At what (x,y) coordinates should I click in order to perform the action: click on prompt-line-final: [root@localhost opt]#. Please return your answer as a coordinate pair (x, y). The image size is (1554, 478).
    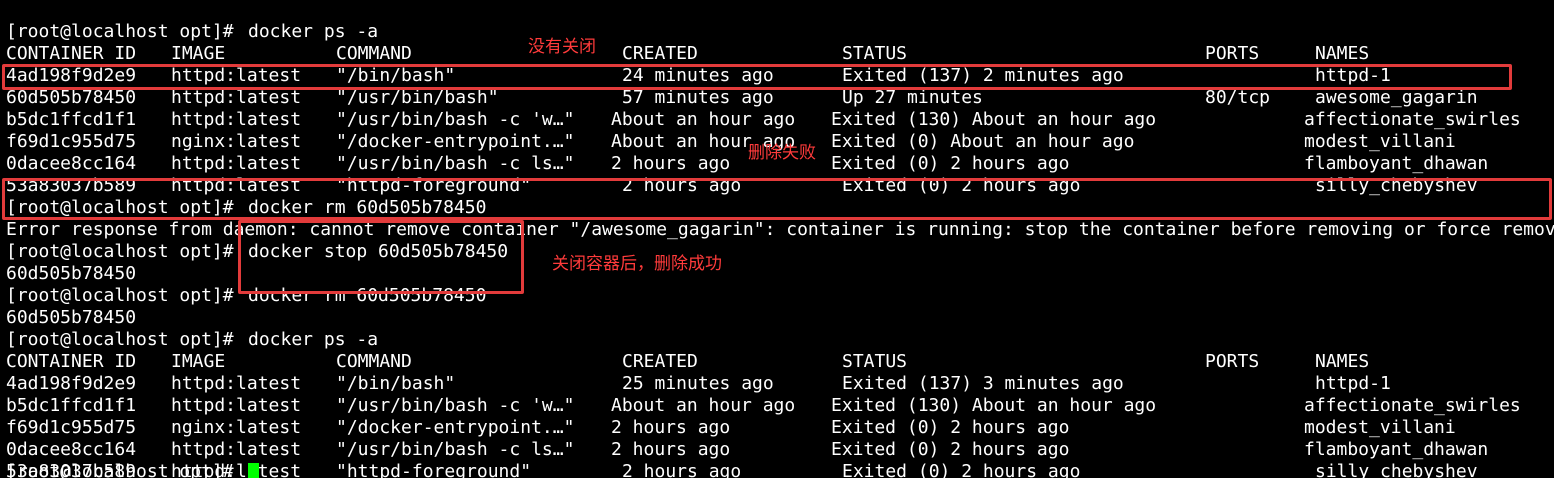
    Looking at the image, I should click on (132, 469).